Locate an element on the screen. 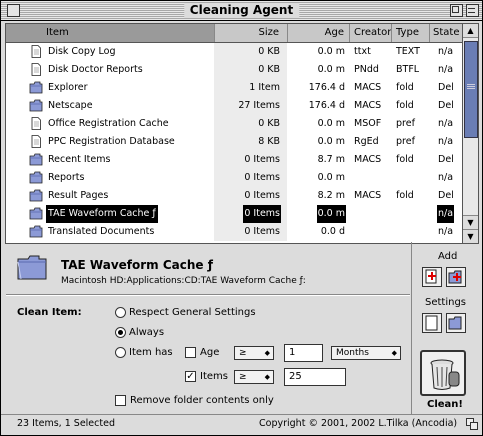  radio-always is located at coordinates (120, 332).